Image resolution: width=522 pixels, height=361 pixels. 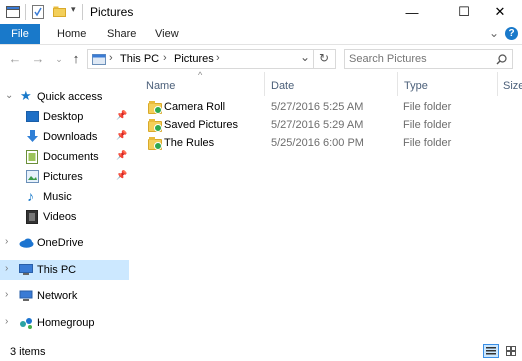 I want to click on search-icon, so click(x=501, y=59).